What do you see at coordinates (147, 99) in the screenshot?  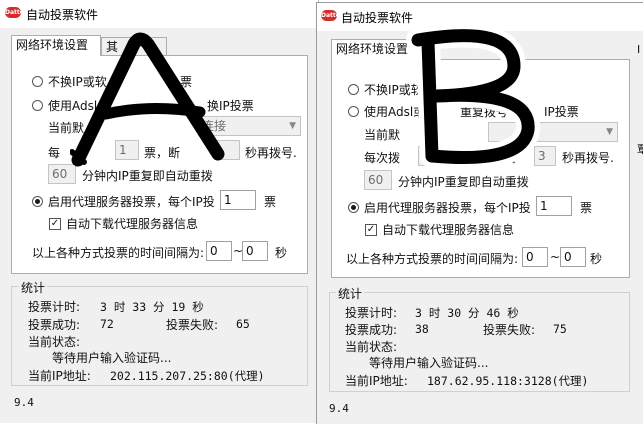 I see `letter-a-overlay: A` at bounding box center [147, 99].